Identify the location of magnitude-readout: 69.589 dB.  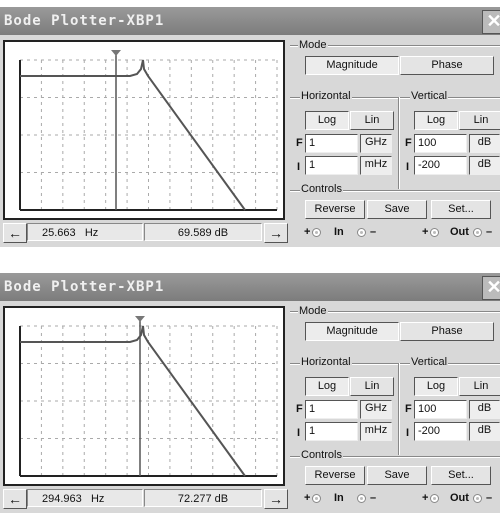
(203, 232).